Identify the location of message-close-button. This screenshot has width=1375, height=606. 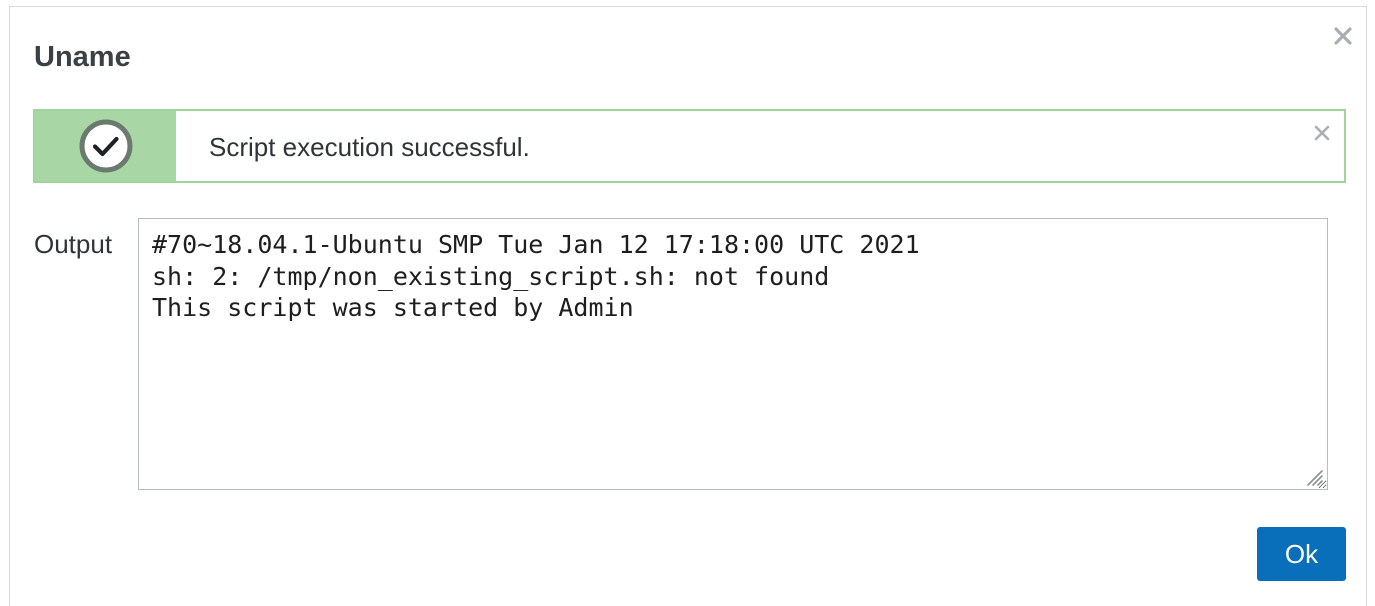
(1322, 133).